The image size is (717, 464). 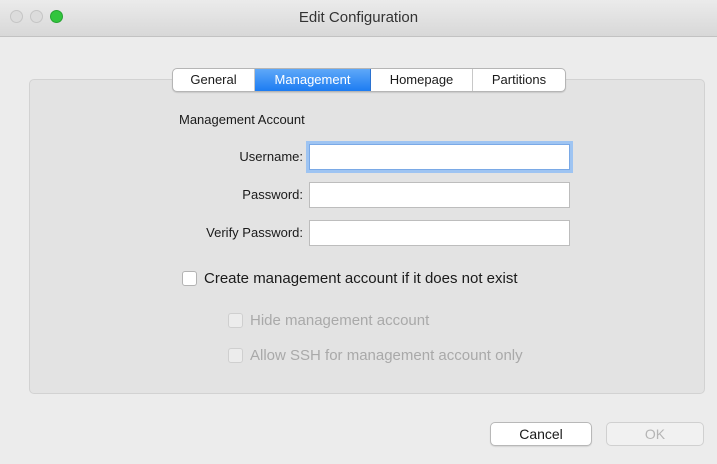 I want to click on tab-management: Management, so click(x=313, y=80).